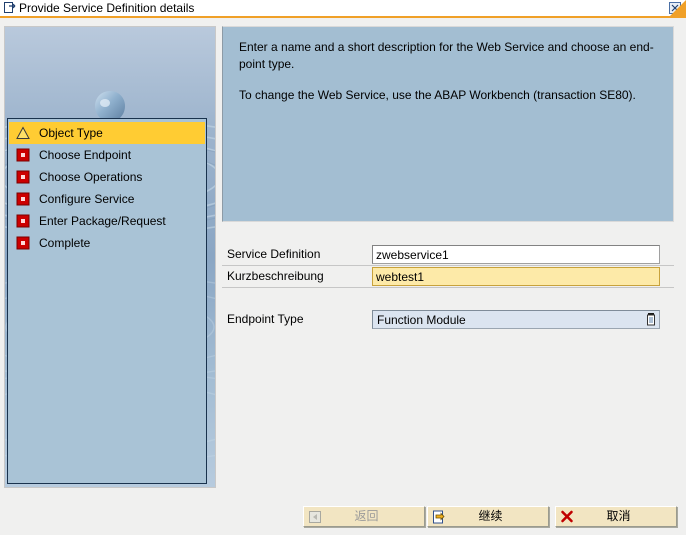 Image resolution: width=686 pixels, height=535 pixels. What do you see at coordinates (421, 320) in the screenshot?
I see `endpoint-type-value: Function Module` at bounding box center [421, 320].